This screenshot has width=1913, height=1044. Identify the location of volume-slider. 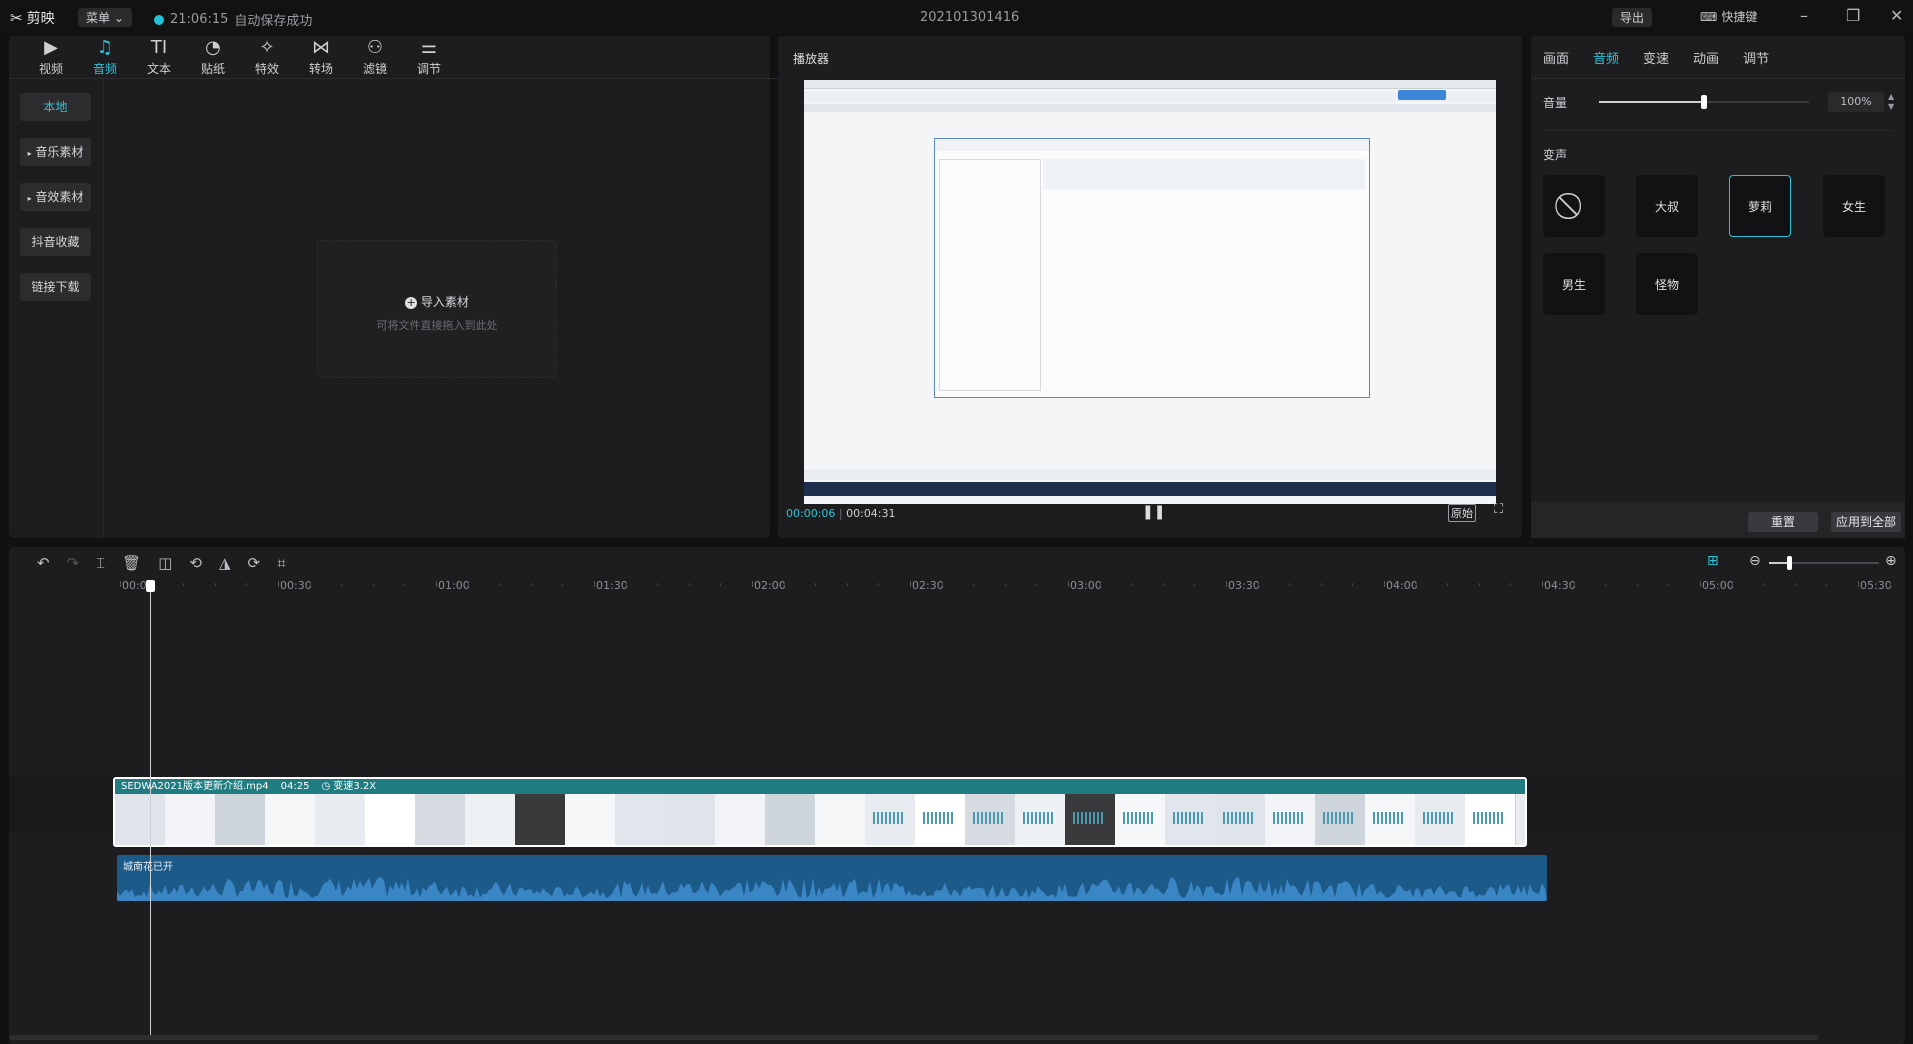
(1704, 102).